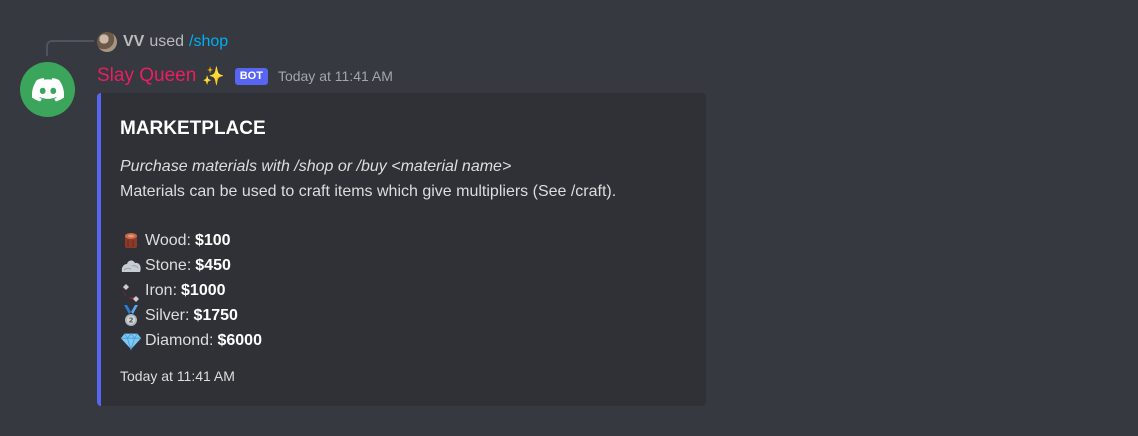  I want to click on material-price: $1750, so click(215, 315).